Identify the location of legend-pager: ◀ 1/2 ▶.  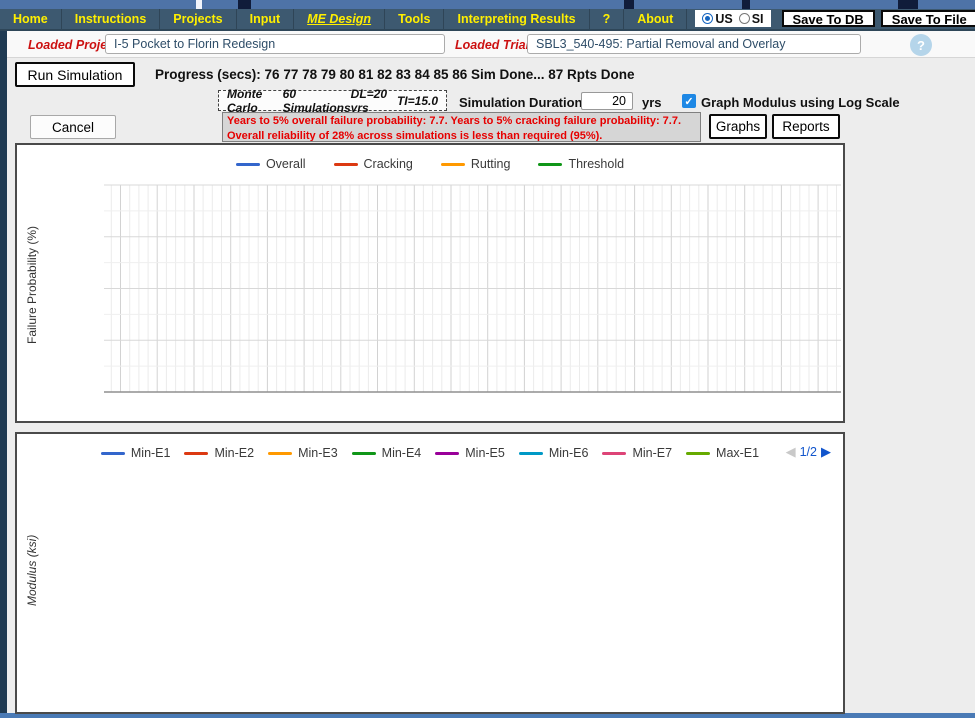
(808, 452).